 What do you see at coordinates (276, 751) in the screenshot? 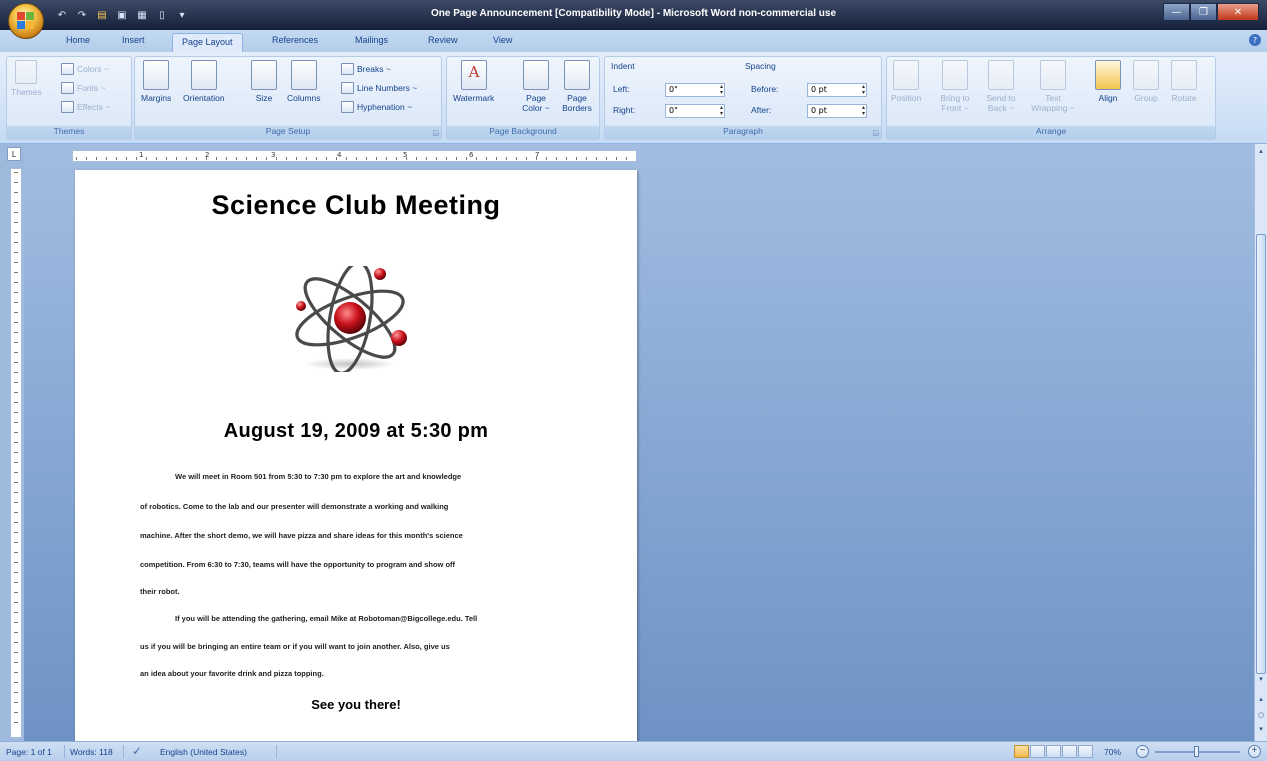
I see `status-separator` at bounding box center [276, 751].